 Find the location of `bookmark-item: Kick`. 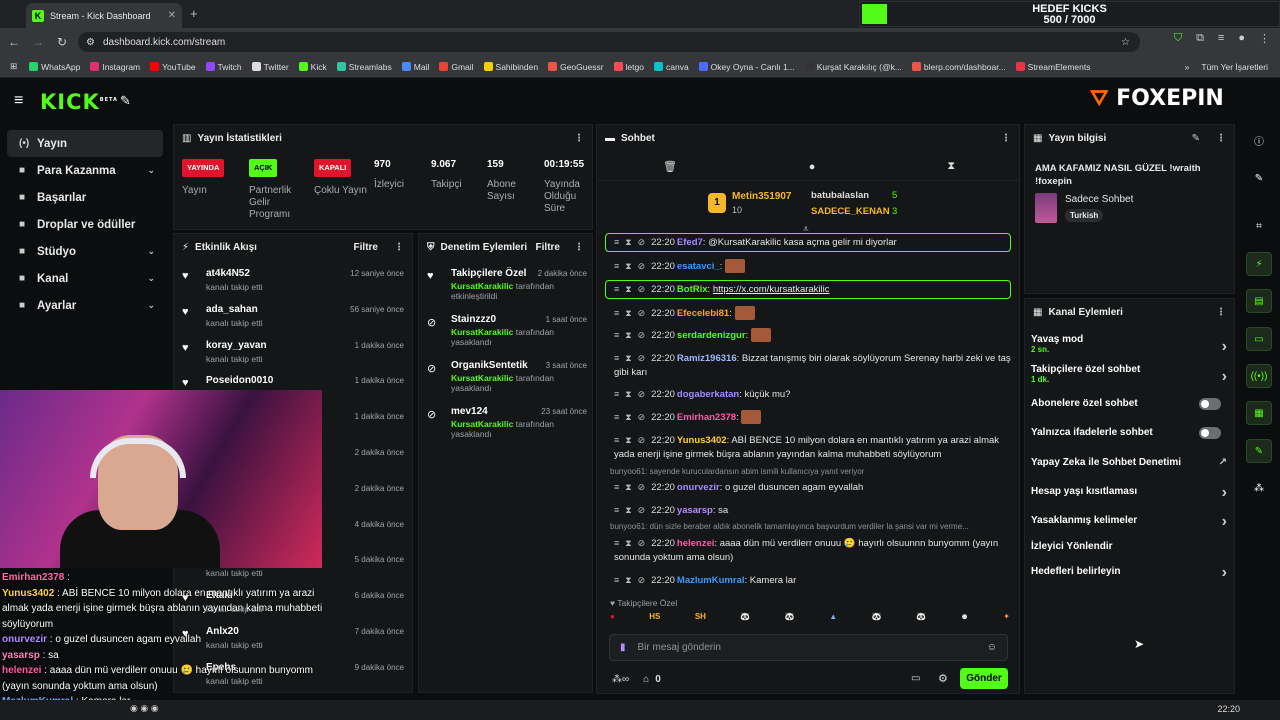

bookmark-item: Kick is located at coordinates (312, 67).